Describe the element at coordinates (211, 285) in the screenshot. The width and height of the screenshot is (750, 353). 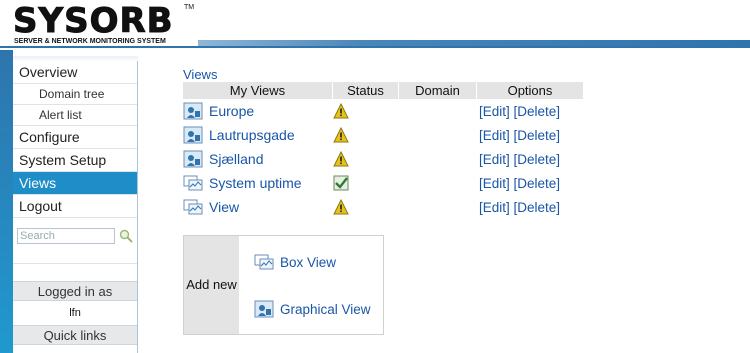
I see `add-new-label: Add new` at that location.